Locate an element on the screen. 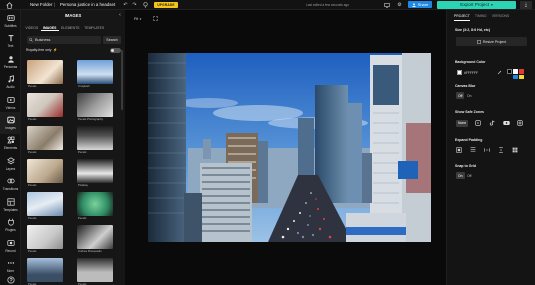  settings-icon: ⚙ is located at coordinates (399, 5).